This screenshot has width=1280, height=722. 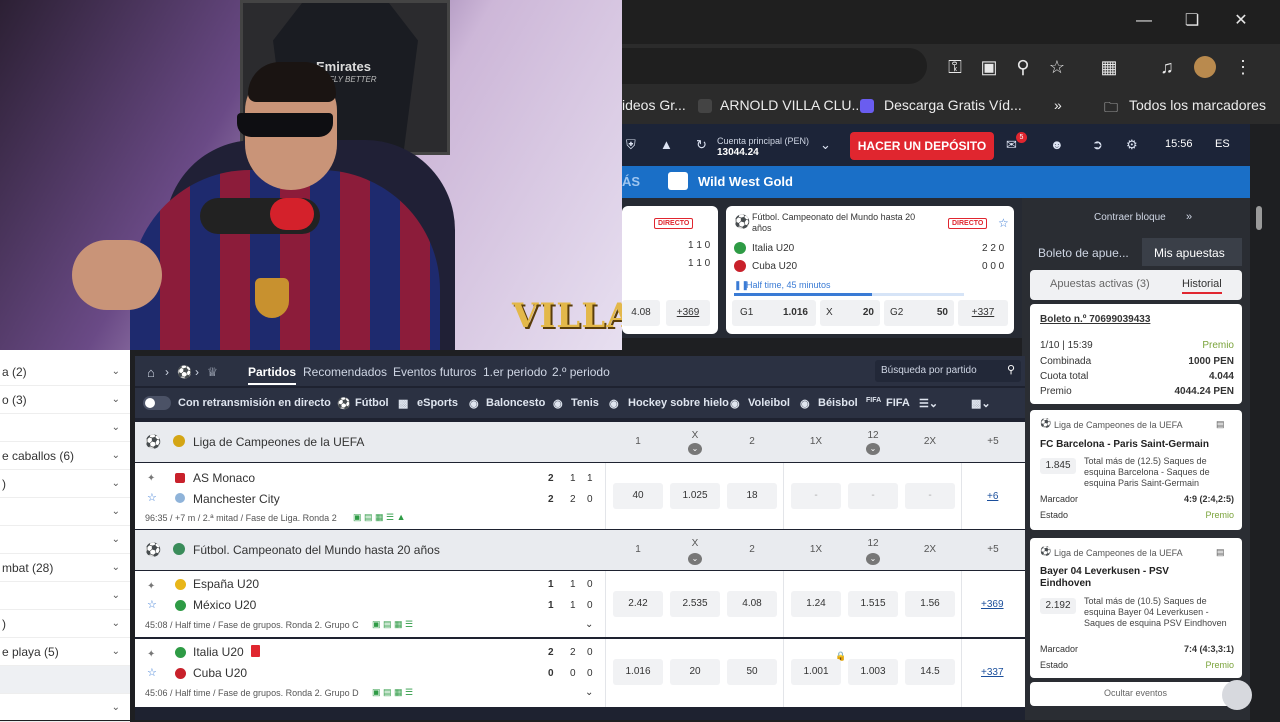 What do you see at coordinates (1259, 218) in the screenshot?
I see `scrollbar-thumb` at bounding box center [1259, 218].